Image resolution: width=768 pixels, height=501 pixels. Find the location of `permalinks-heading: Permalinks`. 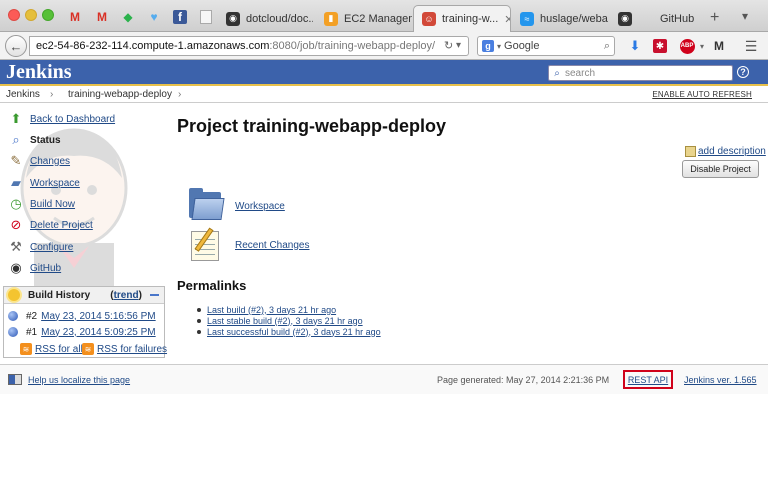

permalinks-heading: Permalinks is located at coordinates (212, 285).